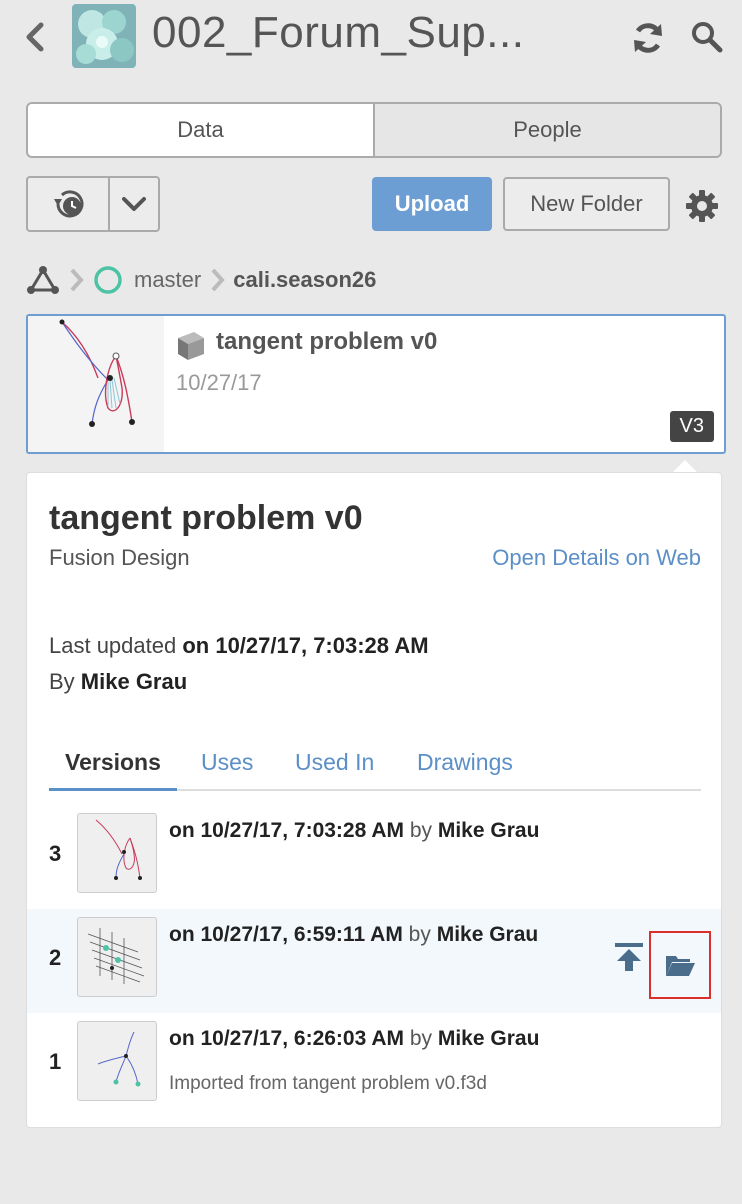 Image resolution: width=742 pixels, height=1204 pixels. Describe the element at coordinates (65, 681) in the screenshot. I see `updated-by-label: By` at that location.